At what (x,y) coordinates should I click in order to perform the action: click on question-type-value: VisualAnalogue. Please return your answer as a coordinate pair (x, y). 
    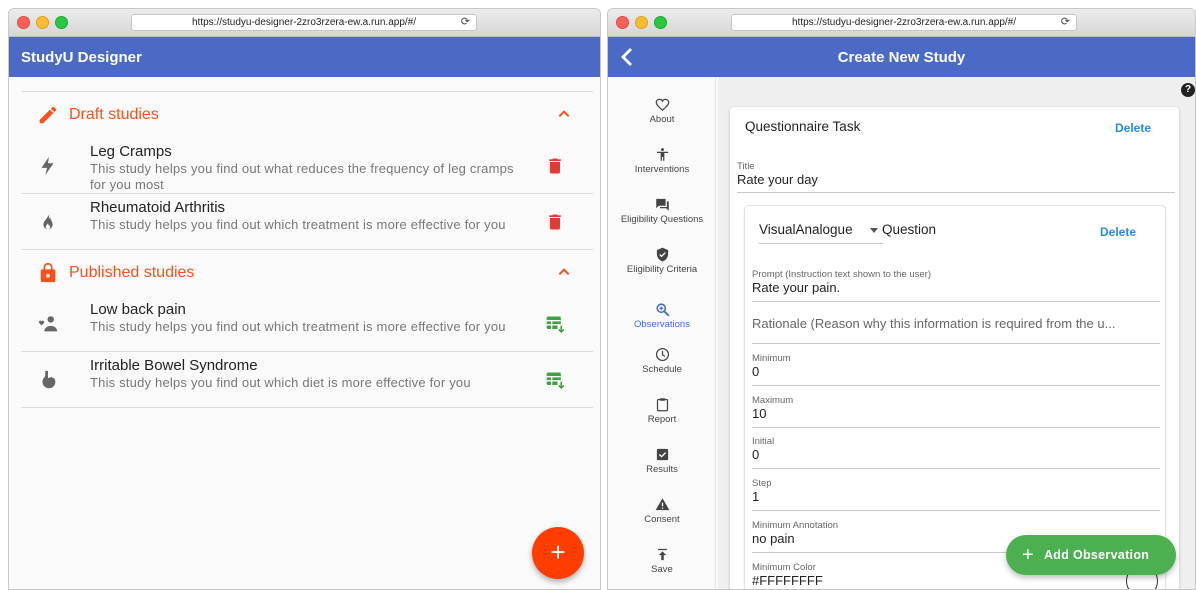
    Looking at the image, I should click on (806, 229).